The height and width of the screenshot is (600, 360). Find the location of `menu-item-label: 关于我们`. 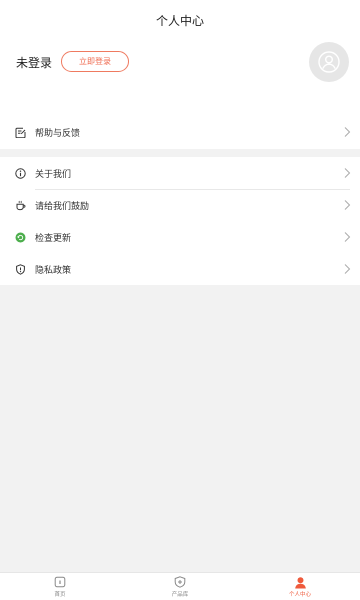

menu-item-label: 关于我们 is located at coordinates (53, 174).